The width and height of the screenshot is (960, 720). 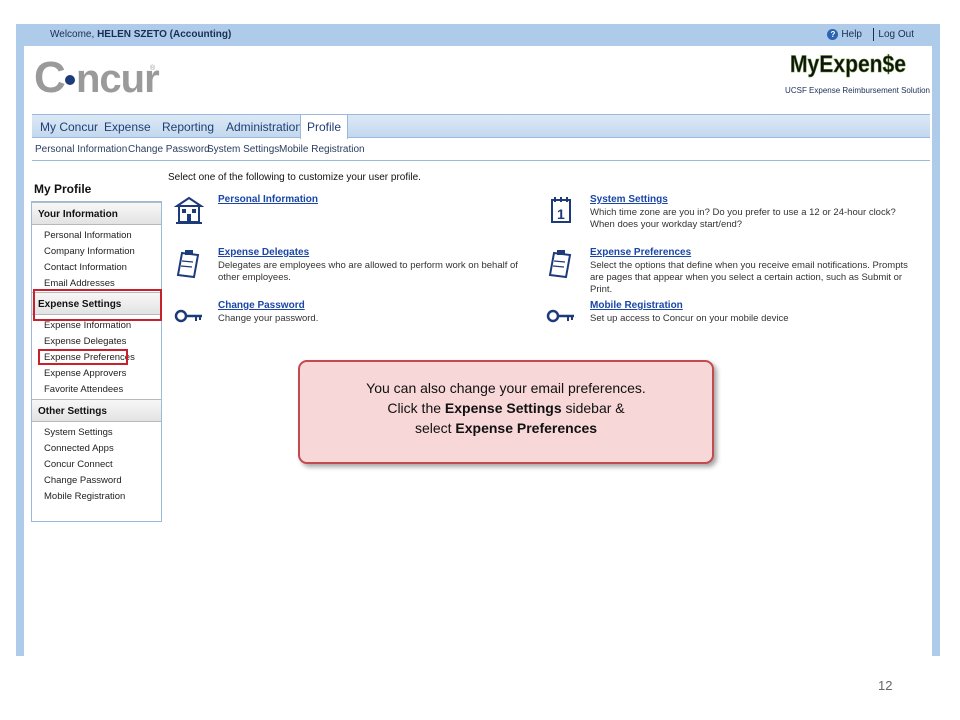 I want to click on callout-line-2: Click the Expense Settings sidebar &, so click(x=506, y=408).